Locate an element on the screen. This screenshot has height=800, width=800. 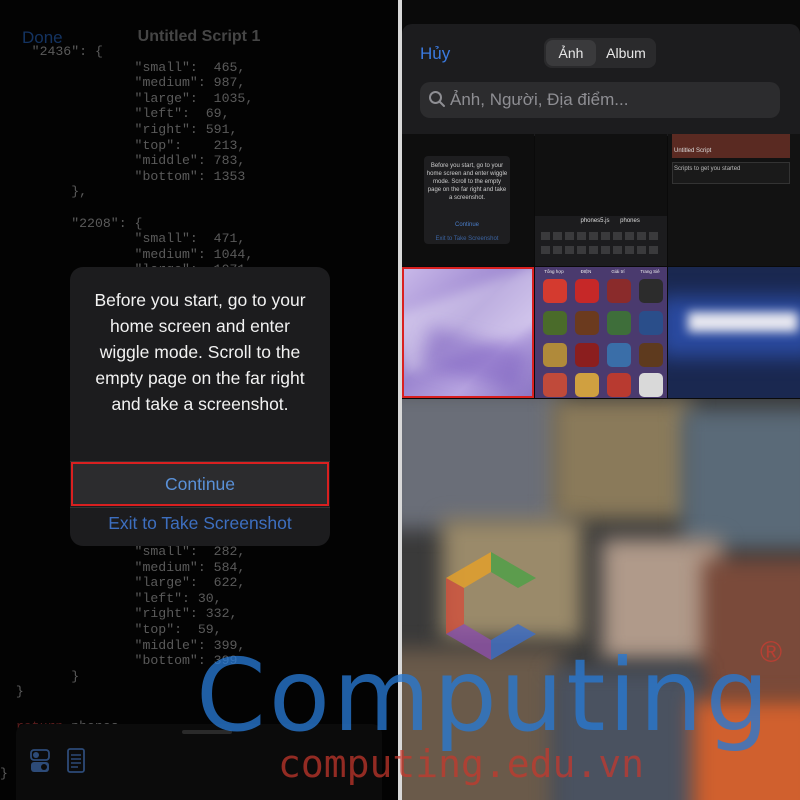
search-bar is located at coordinates (600, 100).